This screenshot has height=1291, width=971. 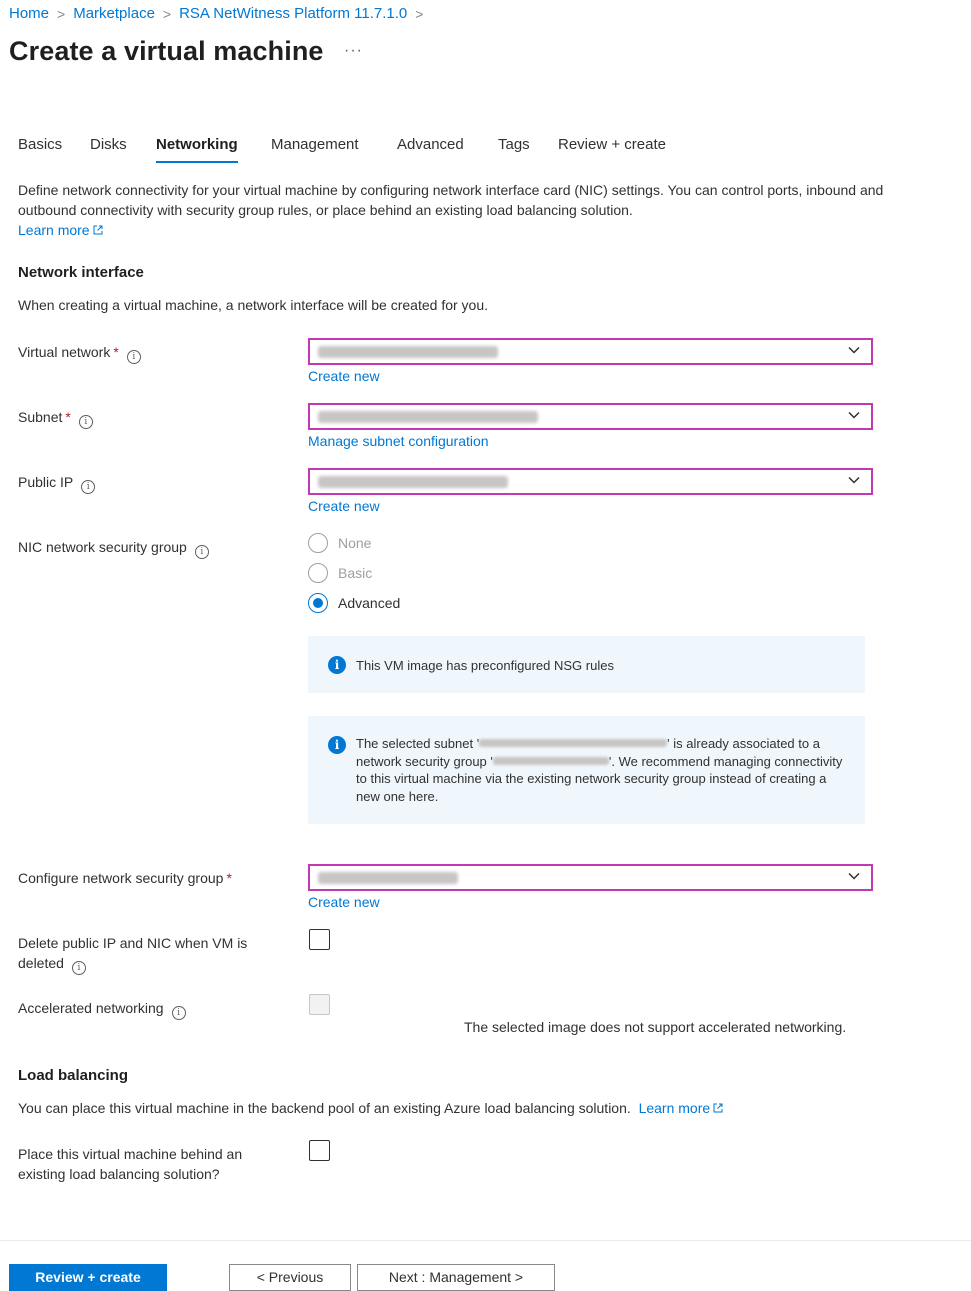 I want to click on tab-basics: Basics, so click(x=40, y=148).